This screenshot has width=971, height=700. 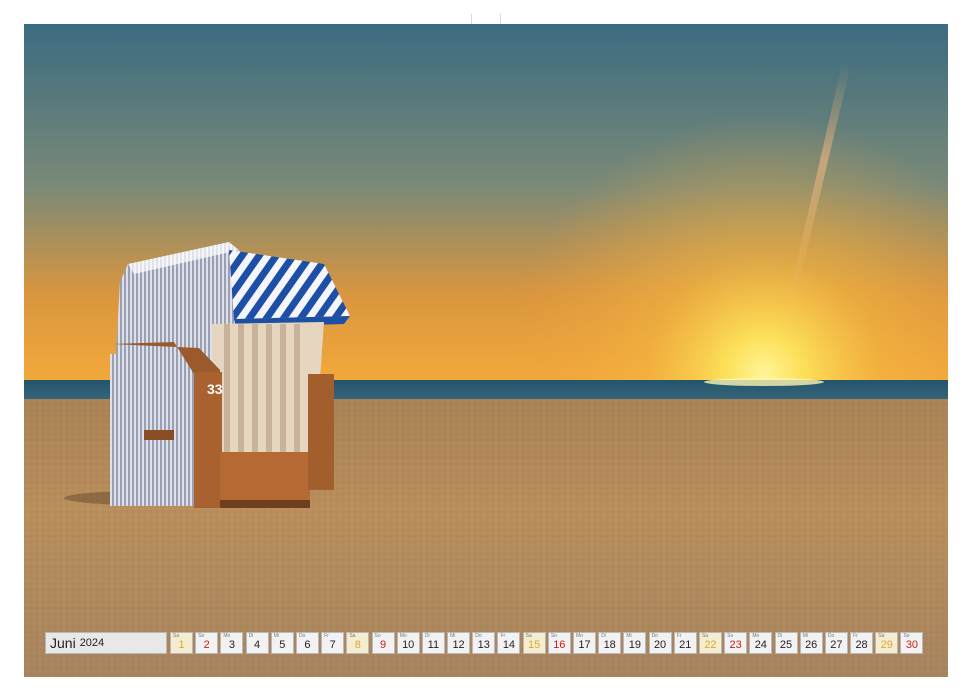 I want to click on day-number: 1, so click(x=181, y=645).